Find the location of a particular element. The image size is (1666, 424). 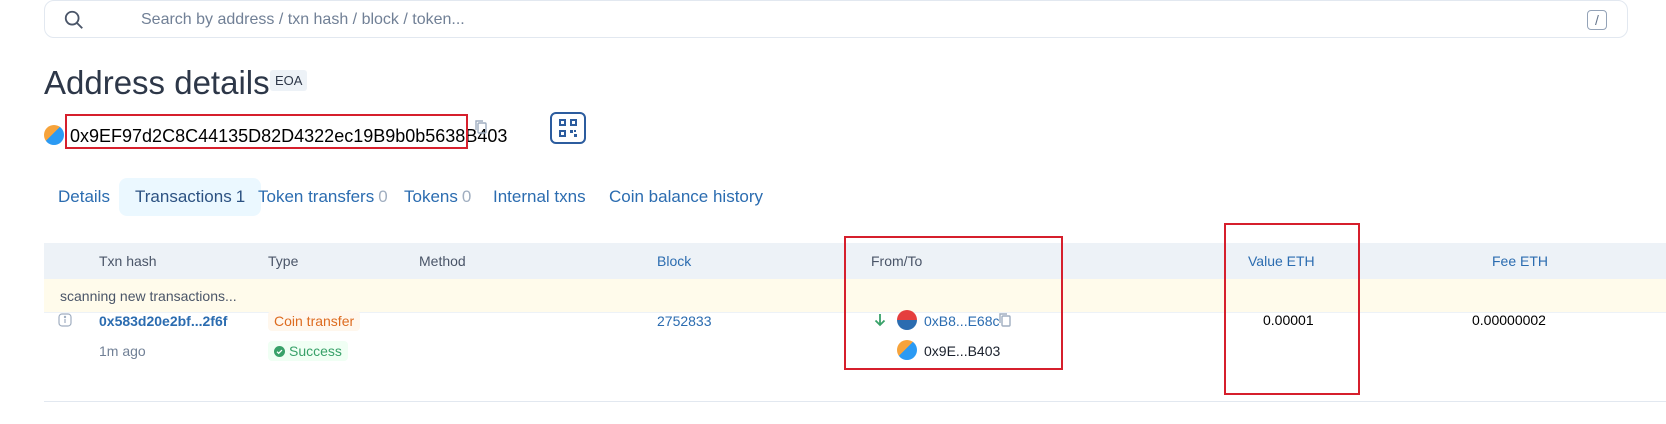

highlight-box-from-to is located at coordinates (953, 303).